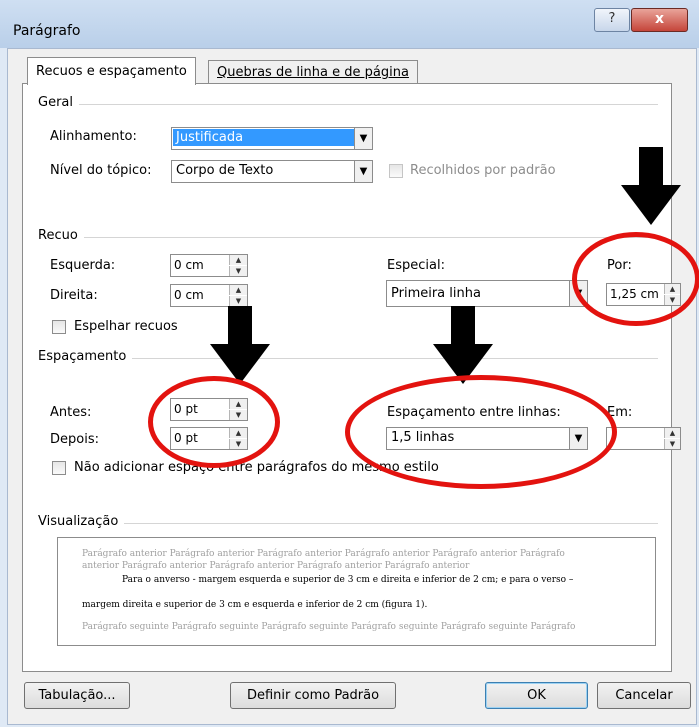 This screenshot has width=699, height=727. I want to click on special-value: Primeira linha, so click(436, 293).